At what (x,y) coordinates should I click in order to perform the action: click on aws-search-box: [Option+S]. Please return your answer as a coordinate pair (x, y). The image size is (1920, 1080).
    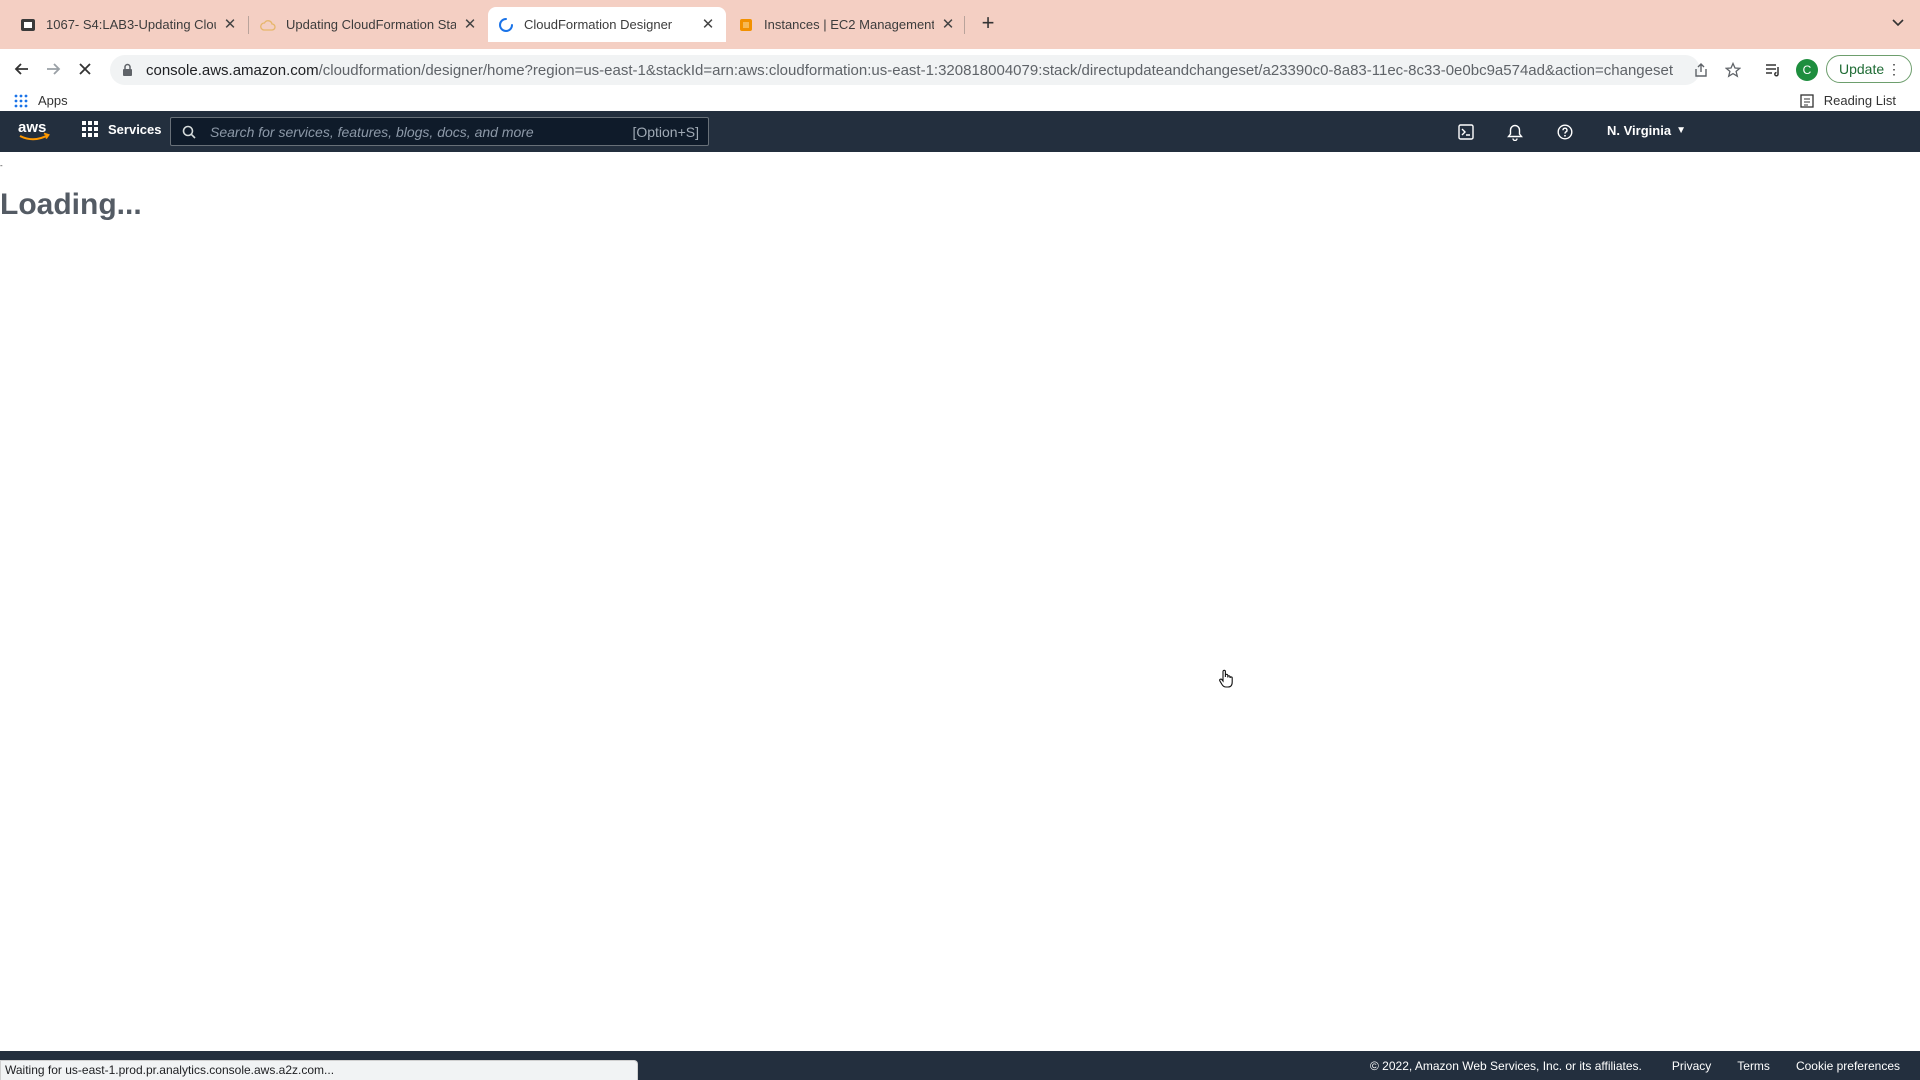
    Looking at the image, I should click on (439, 131).